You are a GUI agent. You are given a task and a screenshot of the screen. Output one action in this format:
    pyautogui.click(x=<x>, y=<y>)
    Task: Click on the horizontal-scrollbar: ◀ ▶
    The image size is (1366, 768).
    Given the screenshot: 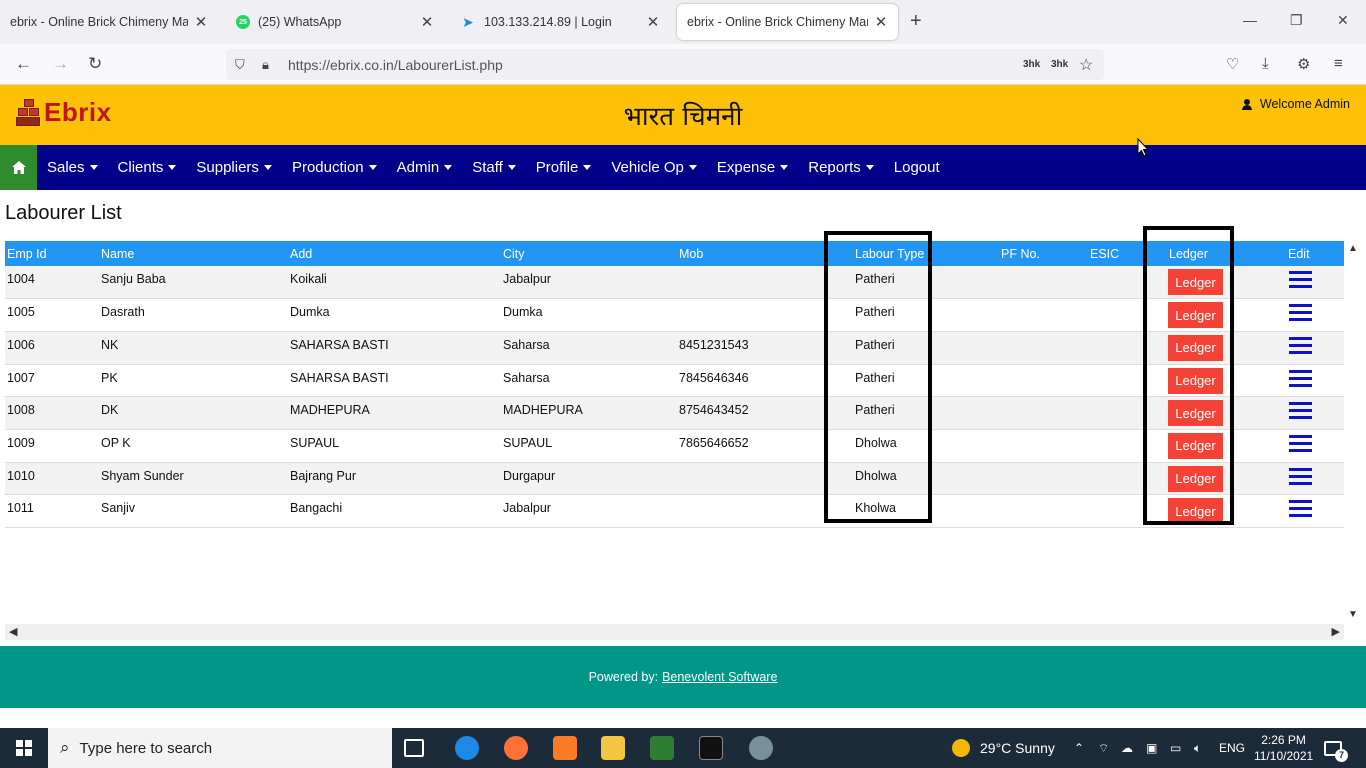 What is the action you would take?
    pyautogui.click(x=674, y=632)
    